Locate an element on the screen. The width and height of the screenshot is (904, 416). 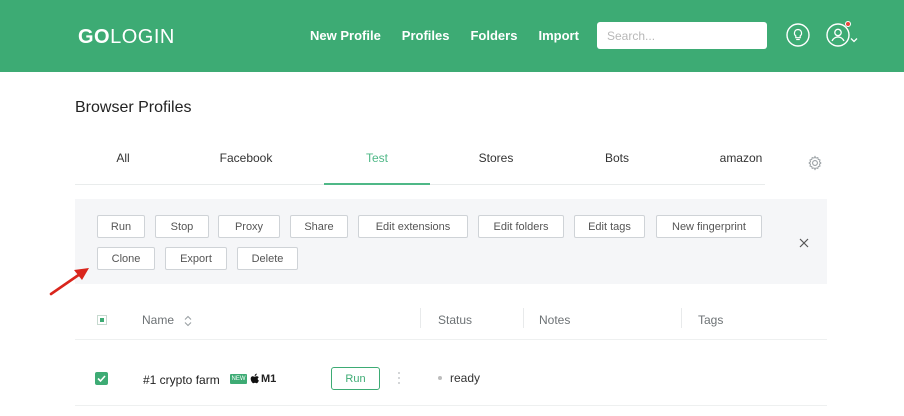
row-run-button: Run is located at coordinates (355, 378).